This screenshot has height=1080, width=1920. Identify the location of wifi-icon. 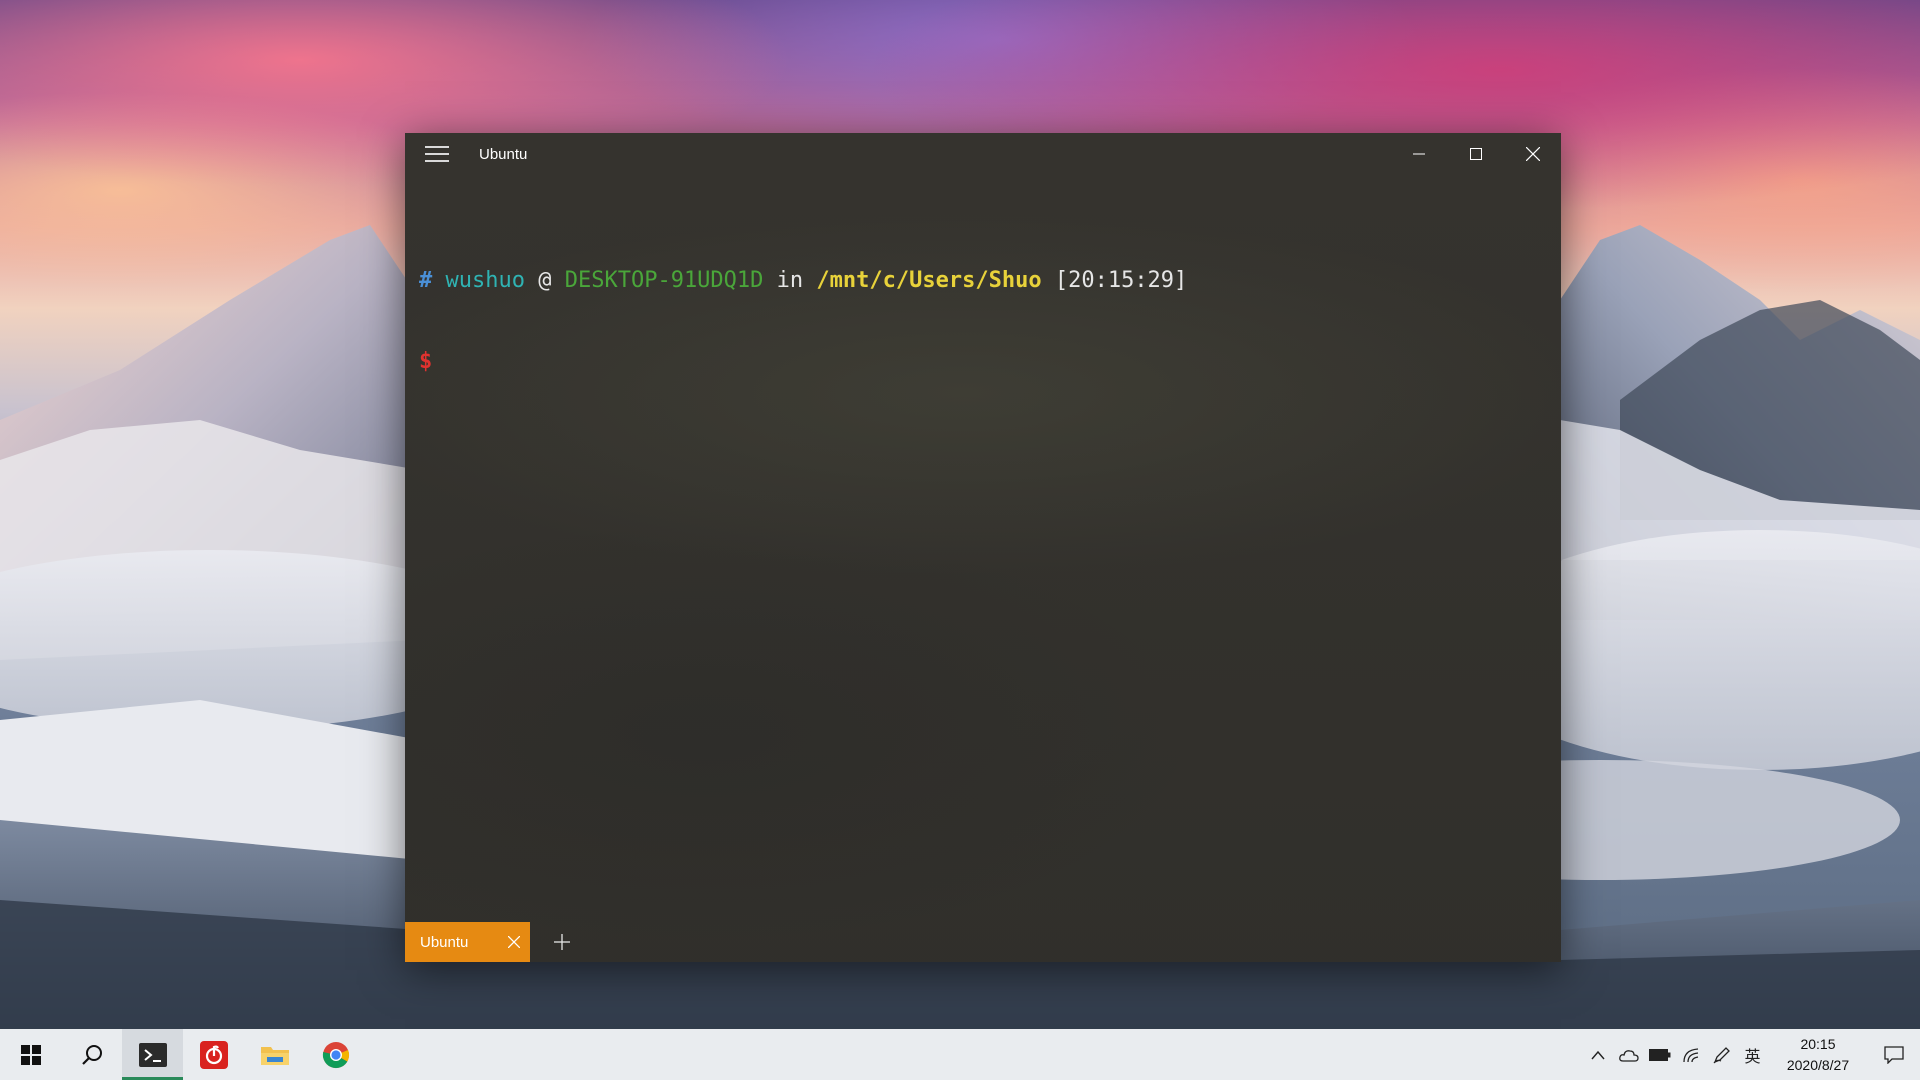
(1690, 1054).